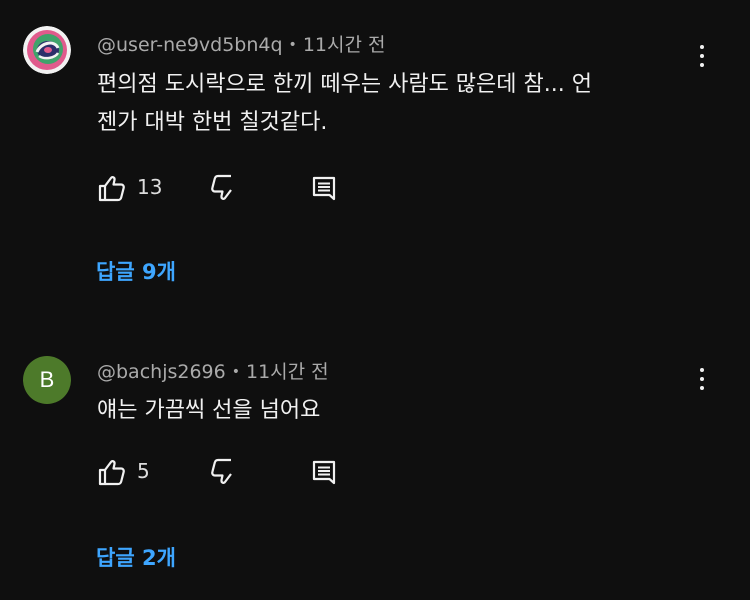 The height and width of the screenshot is (600, 750). Describe the element at coordinates (190, 45) in the screenshot. I see `author-handle: @user-ne9vd5bn4q` at that location.